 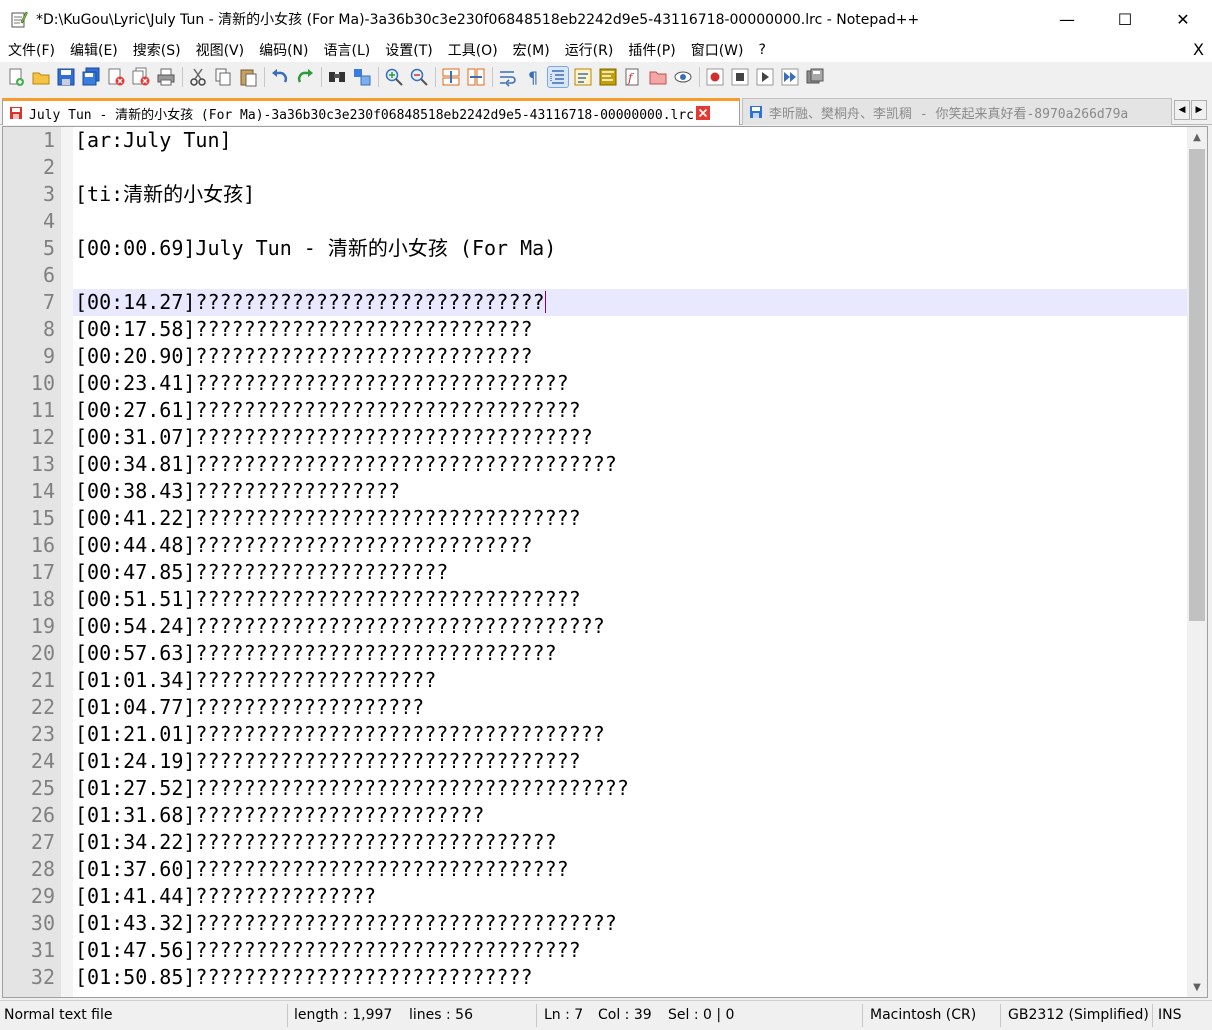 What do you see at coordinates (42, 923) in the screenshot?
I see `line-number: 30` at bounding box center [42, 923].